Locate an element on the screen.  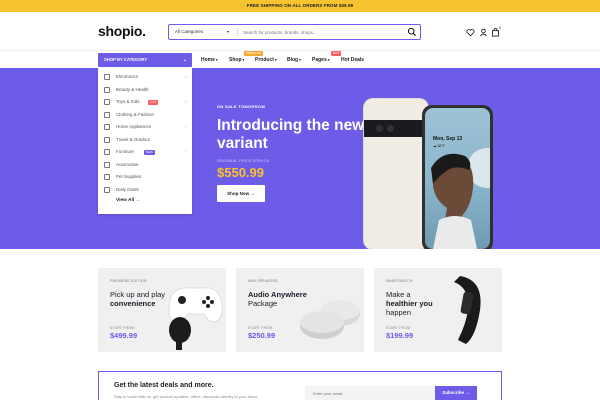
category-item-clothing: Clothing & Fashion is located at coordinates (146, 115).